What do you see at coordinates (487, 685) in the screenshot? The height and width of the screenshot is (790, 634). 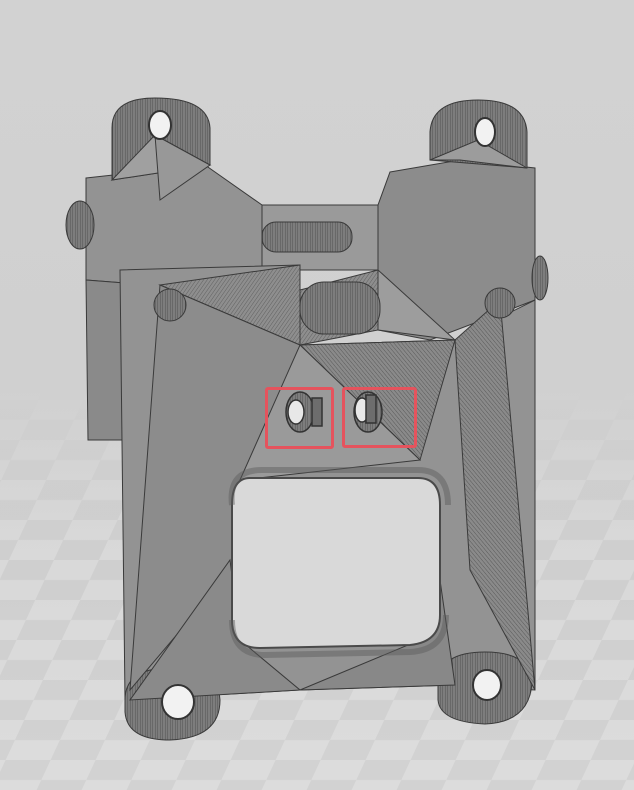 I see `bottom-right-hole` at bounding box center [487, 685].